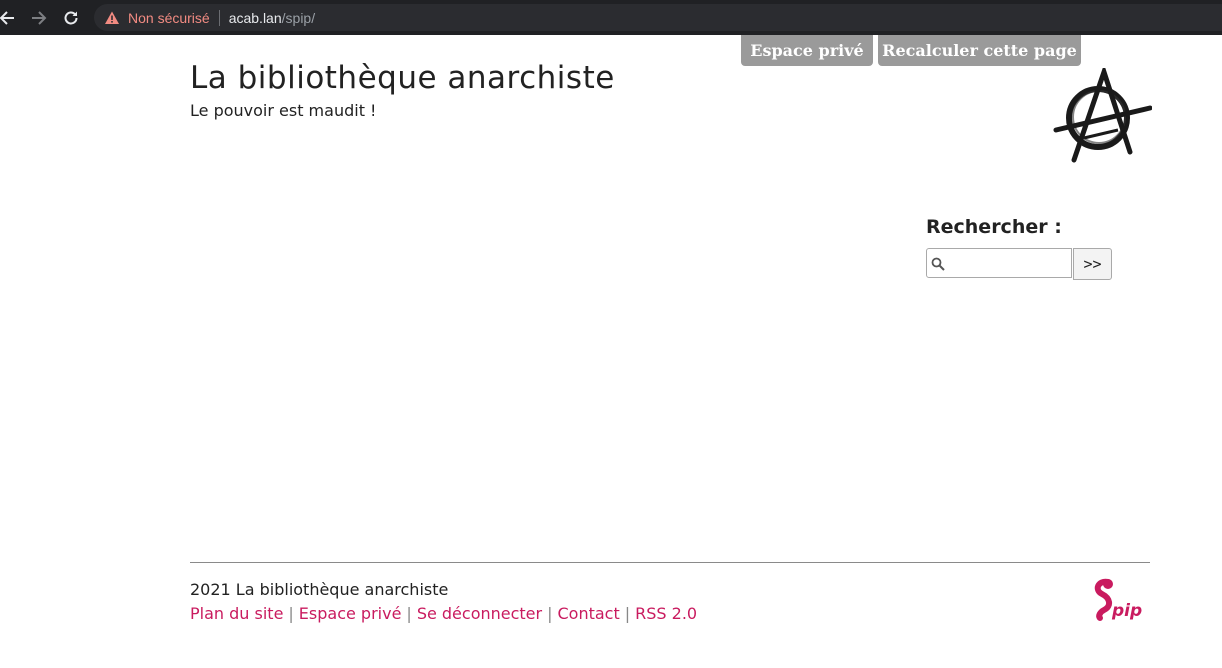 This screenshot has width=1222, height=668. I want to click on page-title: La bibliothèque anarchiste, so click(402, 78).